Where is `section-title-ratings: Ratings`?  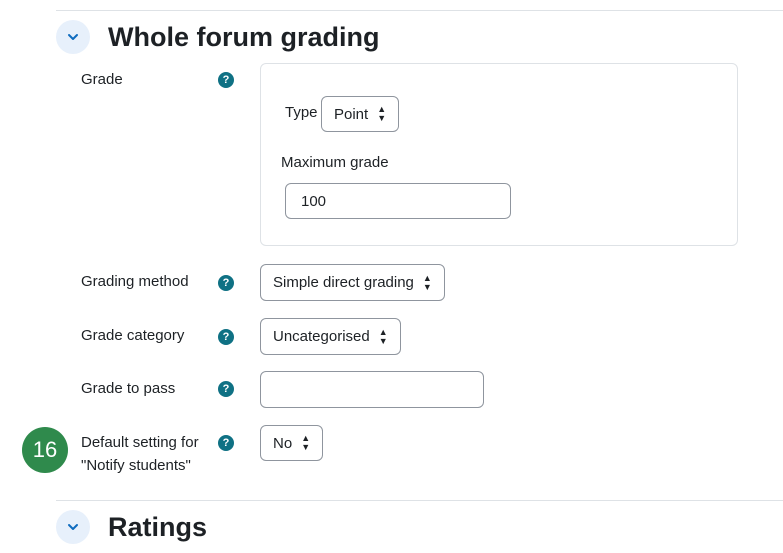 section-title-ratings: Ratings is located at coordinates (157, 527).